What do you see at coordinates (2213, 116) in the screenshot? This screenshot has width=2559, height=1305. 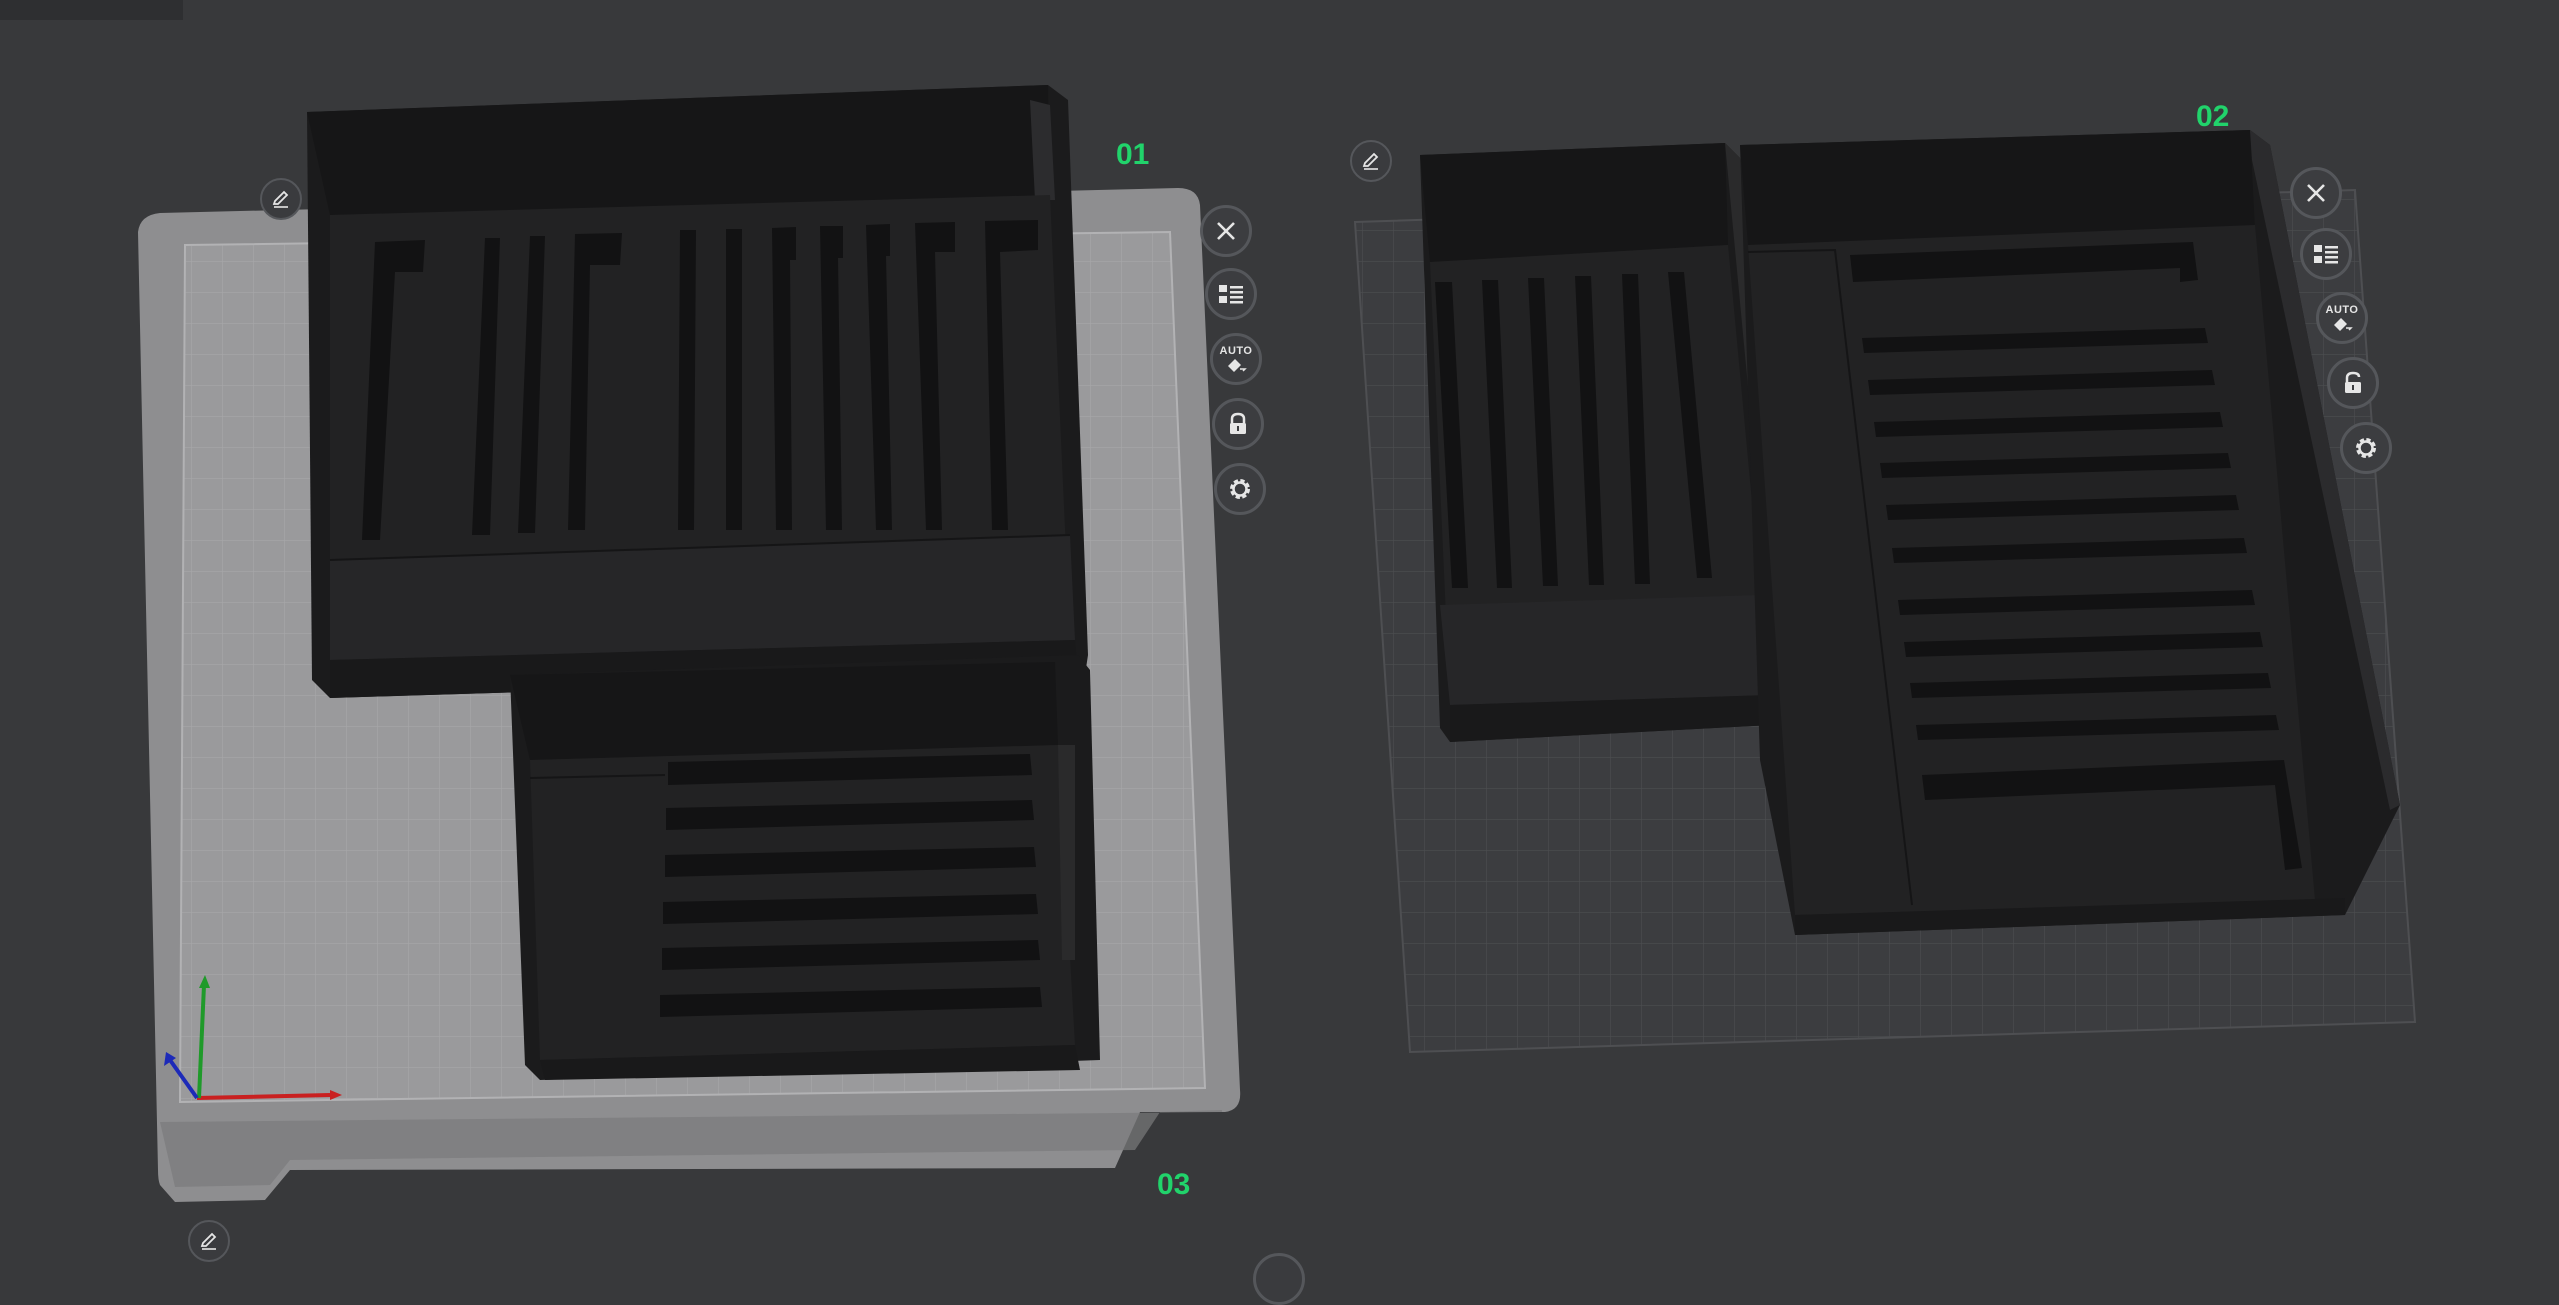 I see `plate-label-02: 02` at bounding box center [2213, 116].